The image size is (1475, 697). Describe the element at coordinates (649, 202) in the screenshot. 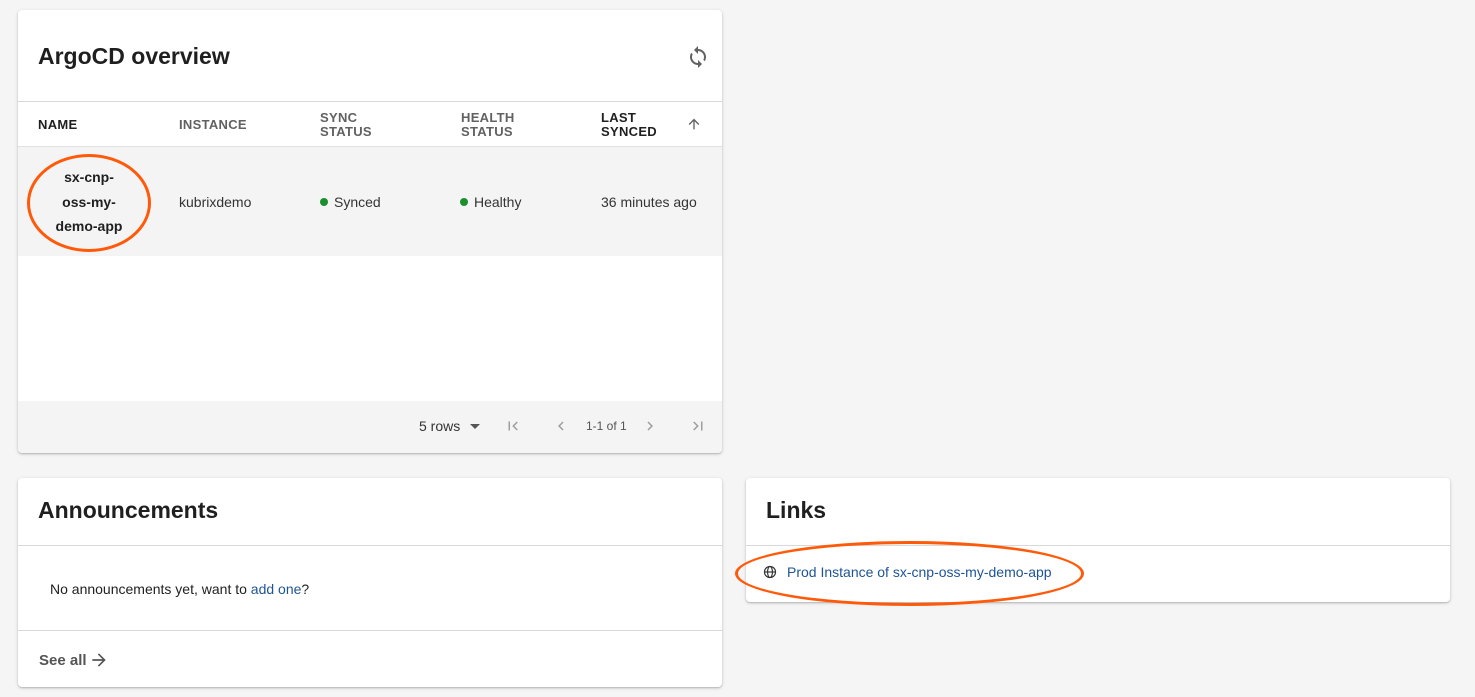

I see `last-synced-cell: 36 minutes ago` at that location.